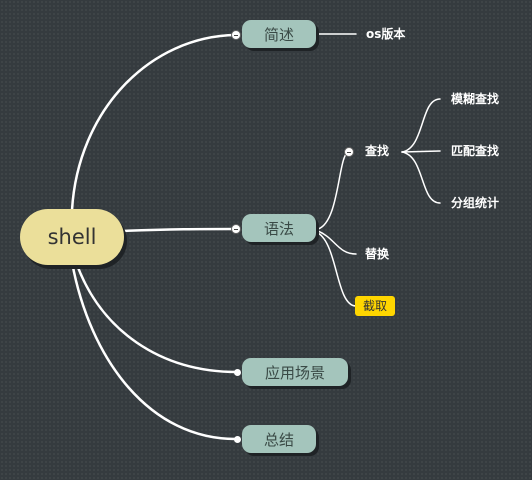 The width and height of the screenshot is (532, 480). Describe the element at coordinates (154, 122) in the screenshot. I see `link-root-jianshu` at that location.